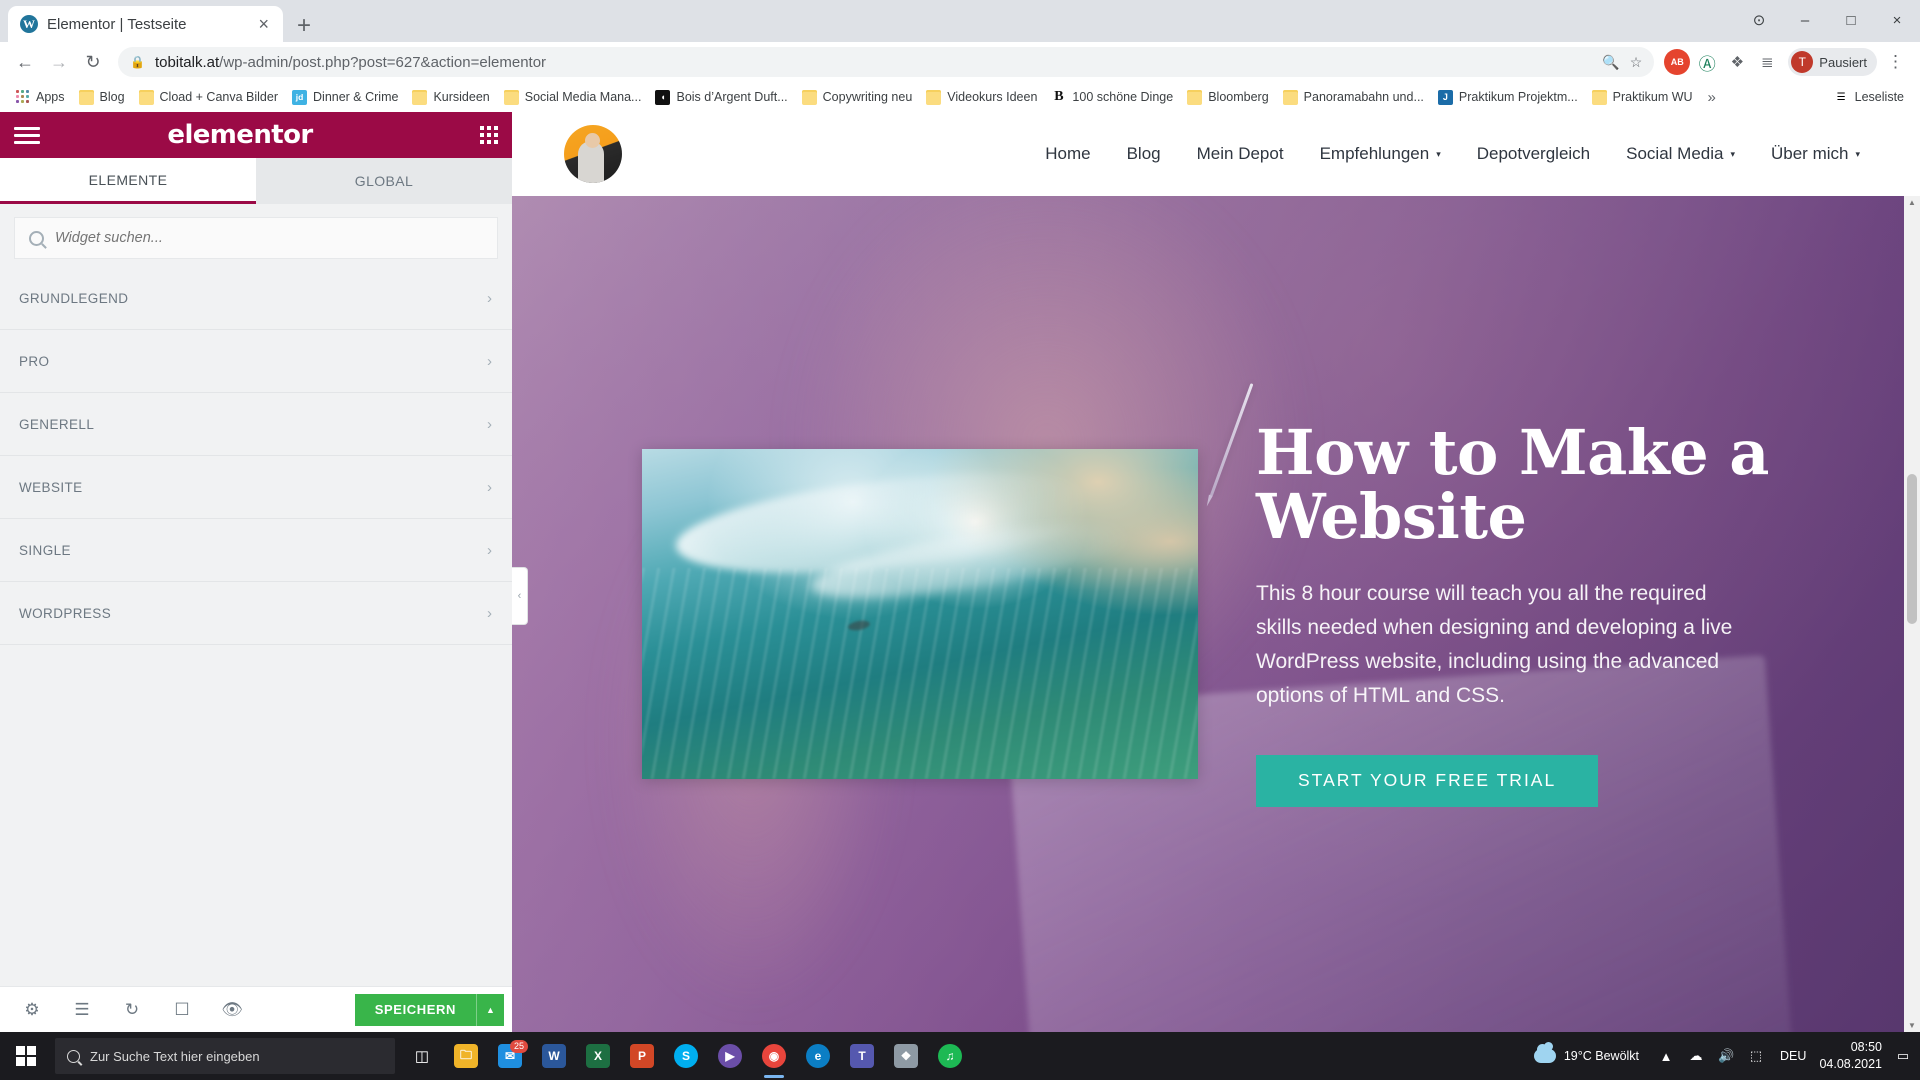 The image size is (1920, 1080). I want to click on start-free-trial-button: START YOUR FREE TRIAL, so click(1427, 780).